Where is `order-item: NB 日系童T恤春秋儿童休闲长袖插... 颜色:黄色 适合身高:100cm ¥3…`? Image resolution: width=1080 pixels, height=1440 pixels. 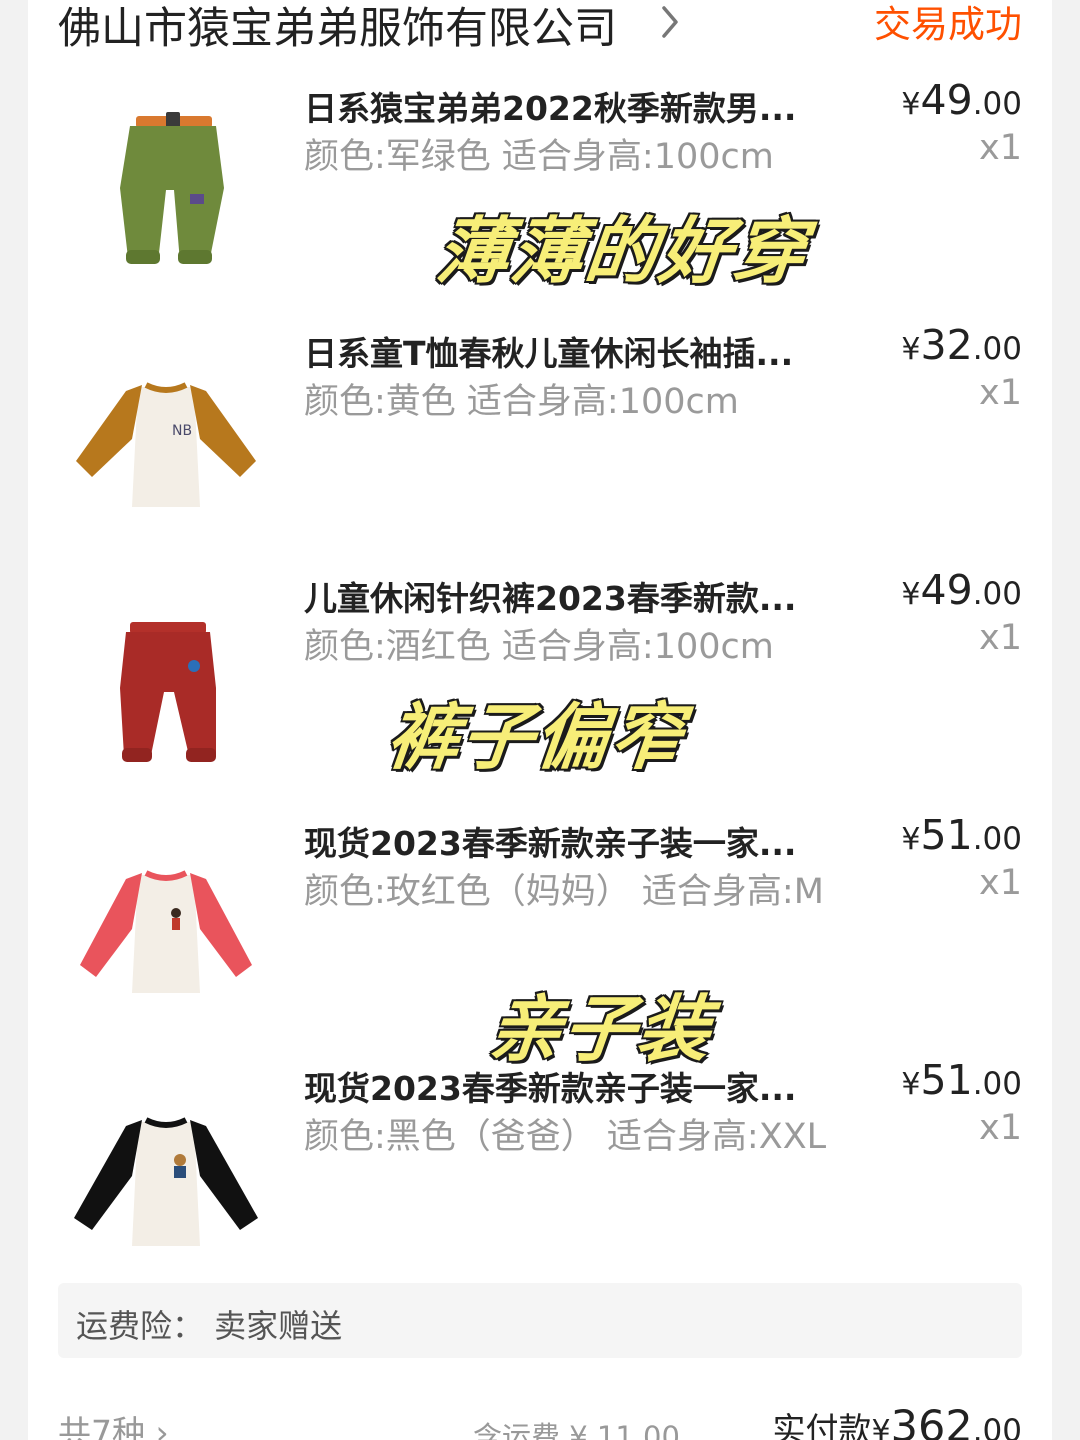
order-item: NB 日系童T恤春秋儿童休闲长袖插... 颜色:黄色 适合身高:100cm ¥3… is located at coordinates (540, 434).